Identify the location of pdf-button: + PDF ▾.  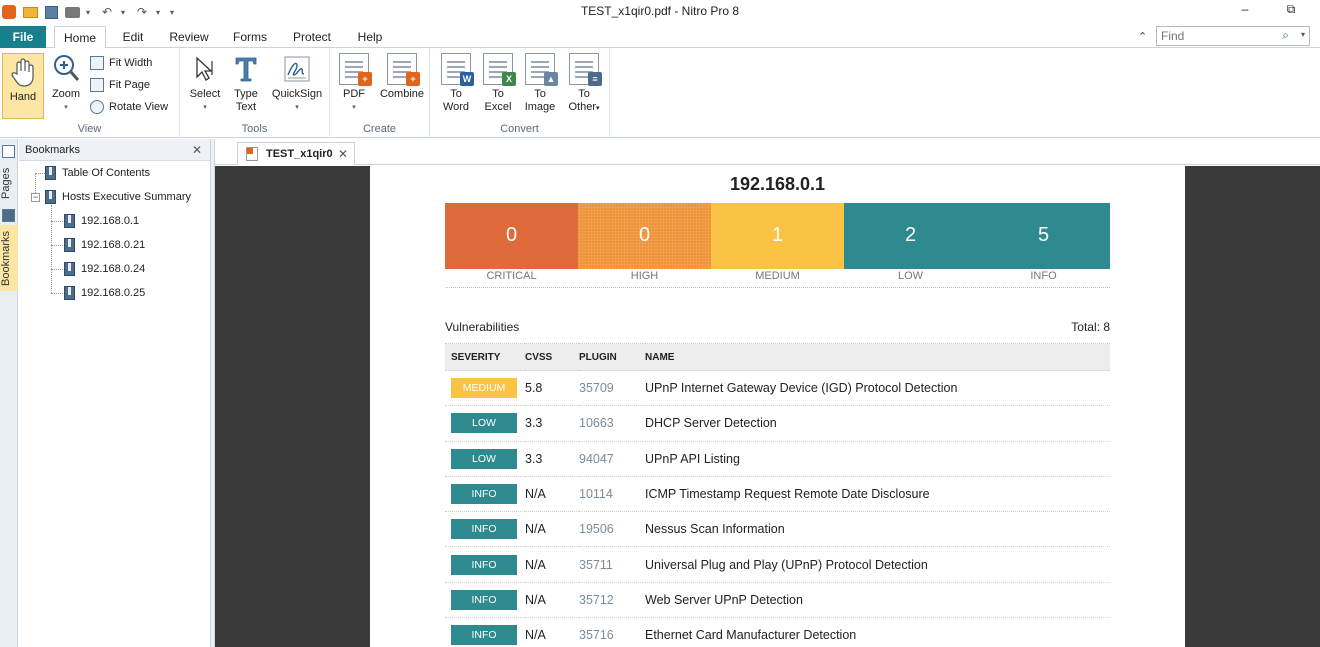
(354, 83).